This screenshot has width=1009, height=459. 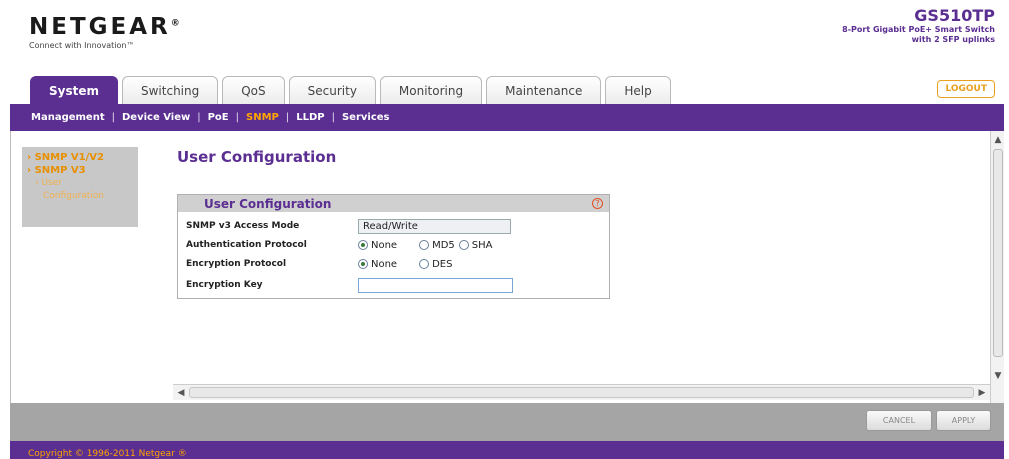 I want to click on horizontal-scroll-thumb, so click(x=581, y=392).